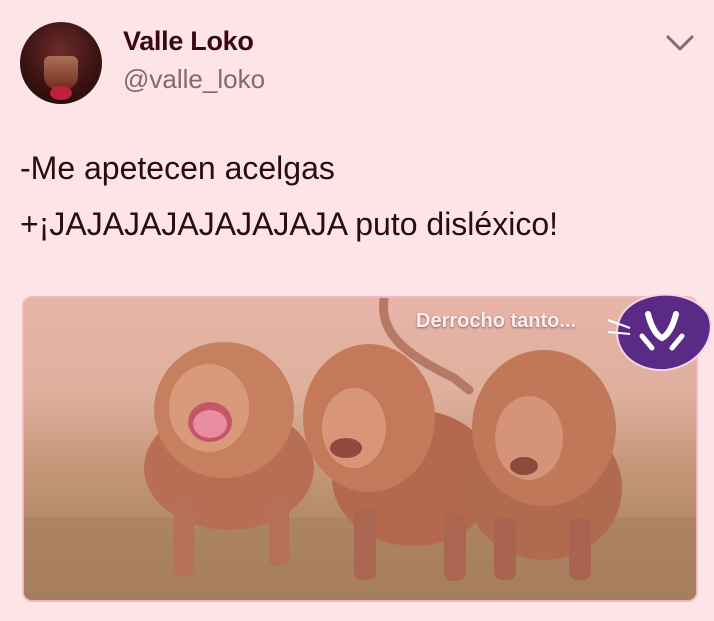 The width and height of the screenshot is (714, 621). I want to click on cat-face-icon, so click(660, 332).